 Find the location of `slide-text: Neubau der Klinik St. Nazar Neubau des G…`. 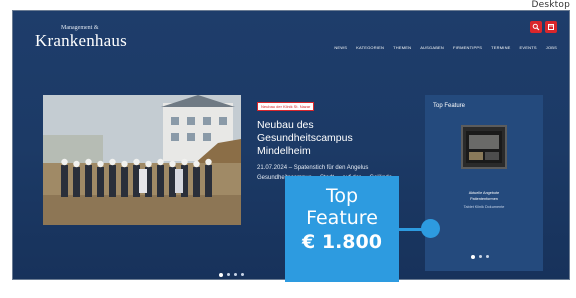

slide-text: Neubau der Klinik St. Nazar Neubau des G… is located at coordinates (332, 139).